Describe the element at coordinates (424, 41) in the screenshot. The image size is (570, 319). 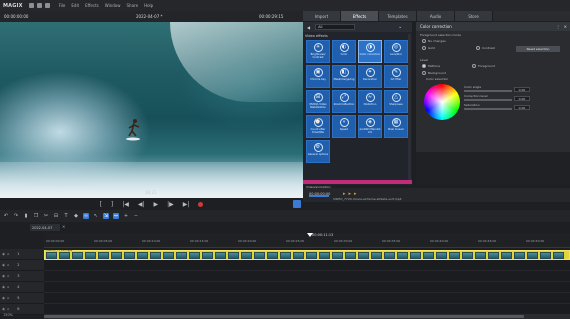
I see `radio-no-changes` at that location.